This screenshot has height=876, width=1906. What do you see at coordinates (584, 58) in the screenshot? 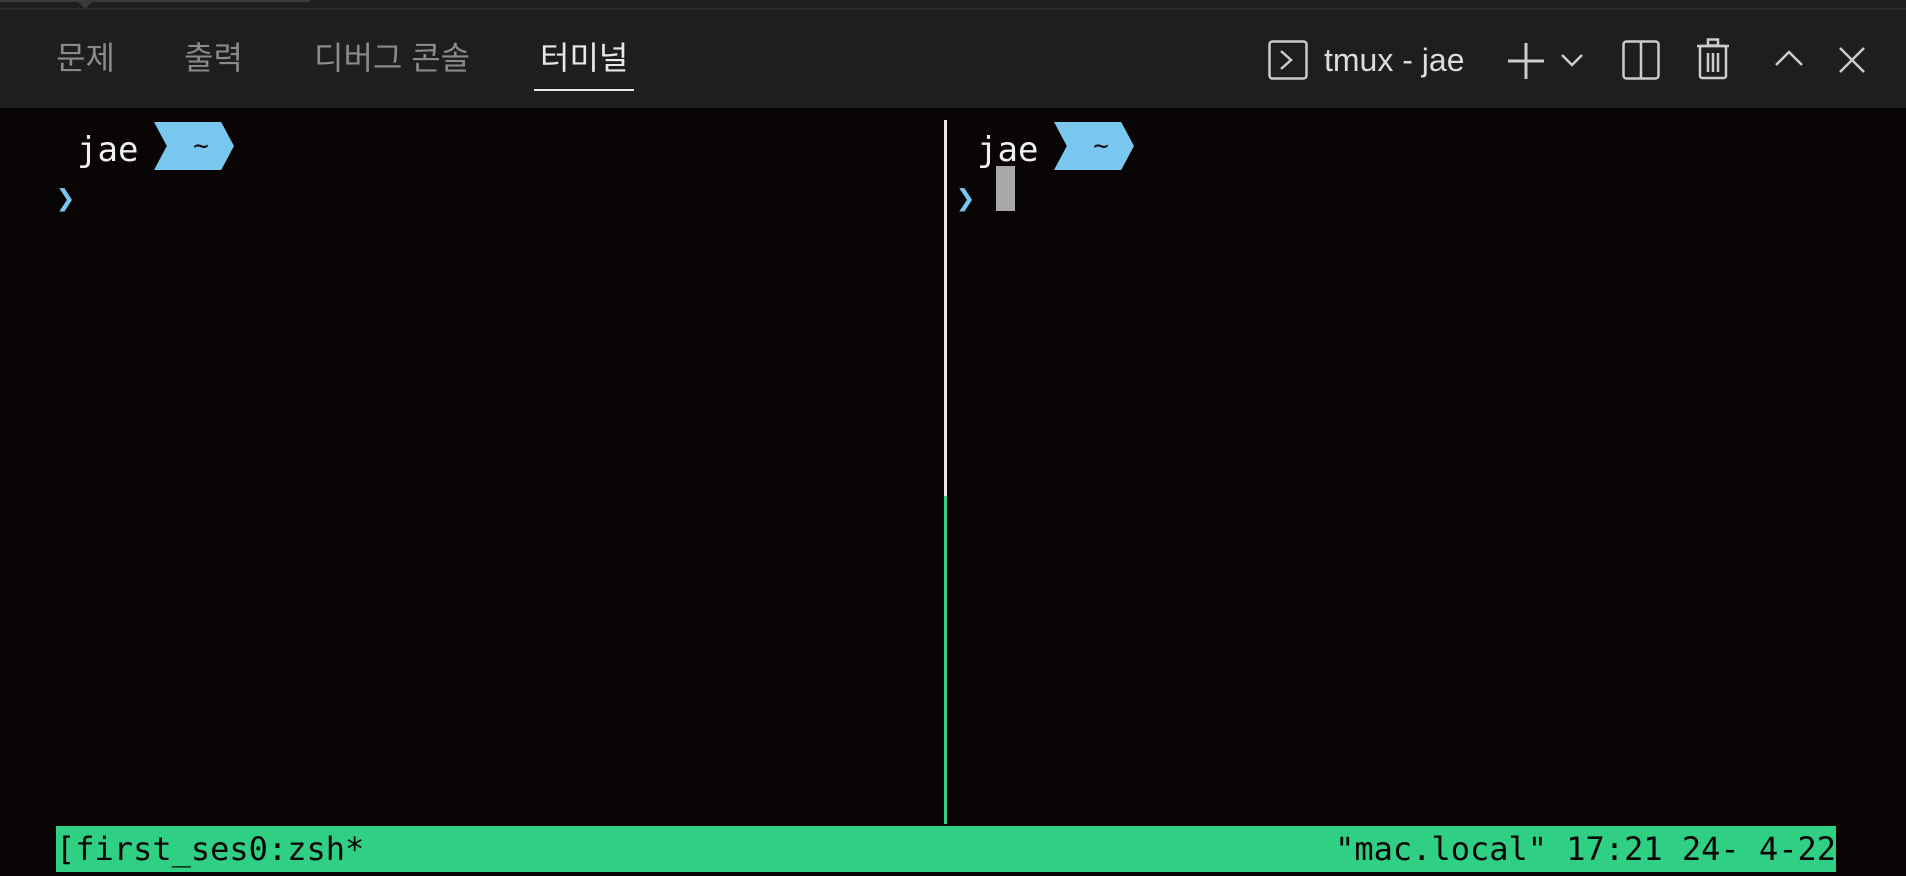
I see `tab-terminal: 터미널` at bounding box center [584, 58].